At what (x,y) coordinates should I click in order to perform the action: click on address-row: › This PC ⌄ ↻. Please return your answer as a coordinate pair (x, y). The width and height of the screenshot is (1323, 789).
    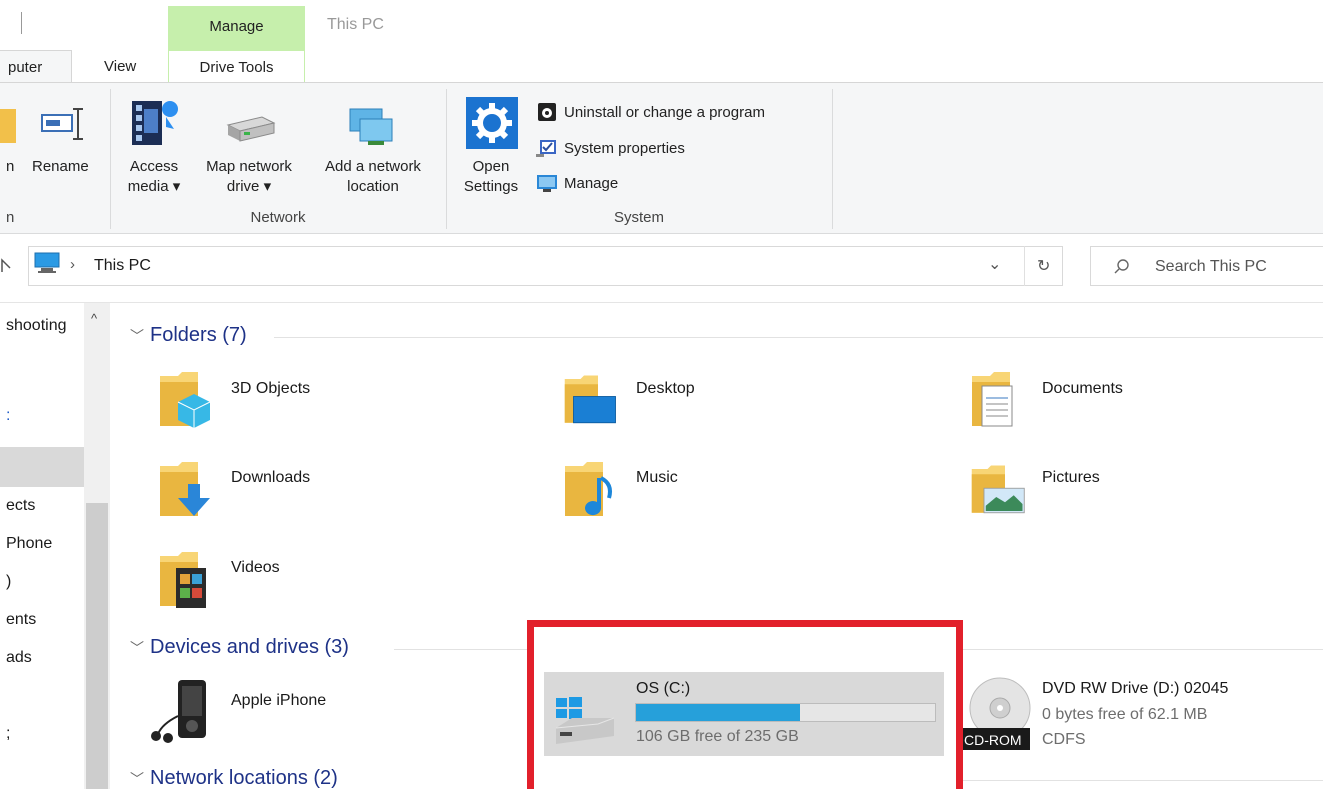
    Looking at the image, I should click on (661, 269).